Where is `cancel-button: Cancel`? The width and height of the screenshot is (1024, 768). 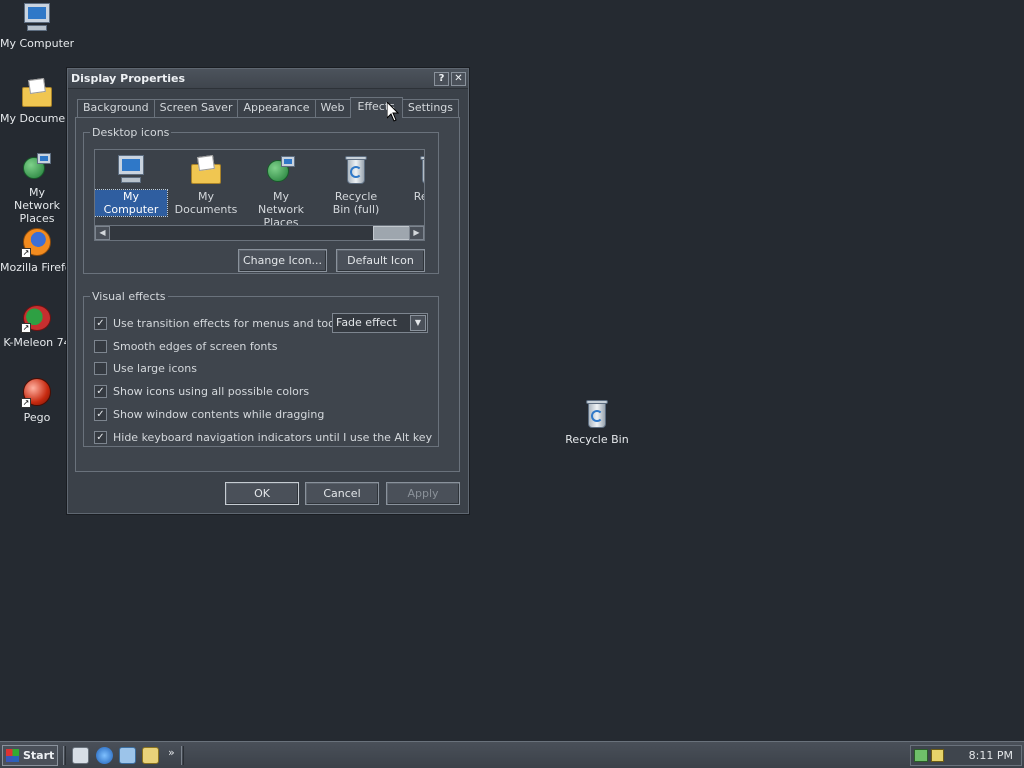
cancel-button: Cancel is located at coordinates (342, 493).